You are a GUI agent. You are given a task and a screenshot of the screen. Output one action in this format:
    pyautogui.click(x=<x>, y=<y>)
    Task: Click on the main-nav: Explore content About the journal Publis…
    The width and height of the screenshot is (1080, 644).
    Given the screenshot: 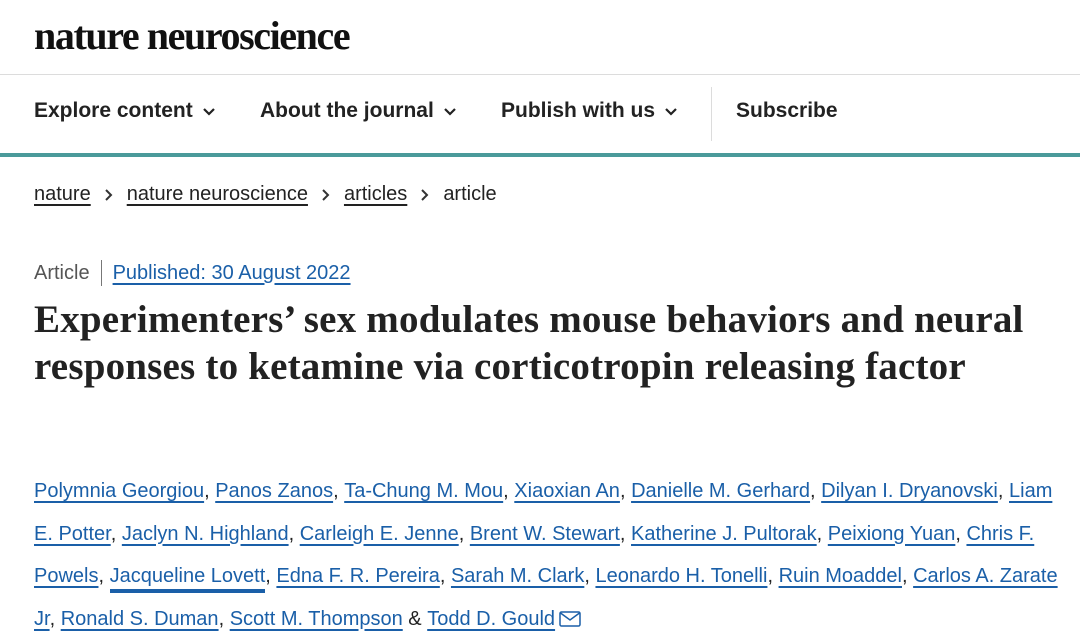 What is the action you would take?
    pyautogui.click(x=540, y=116)
    